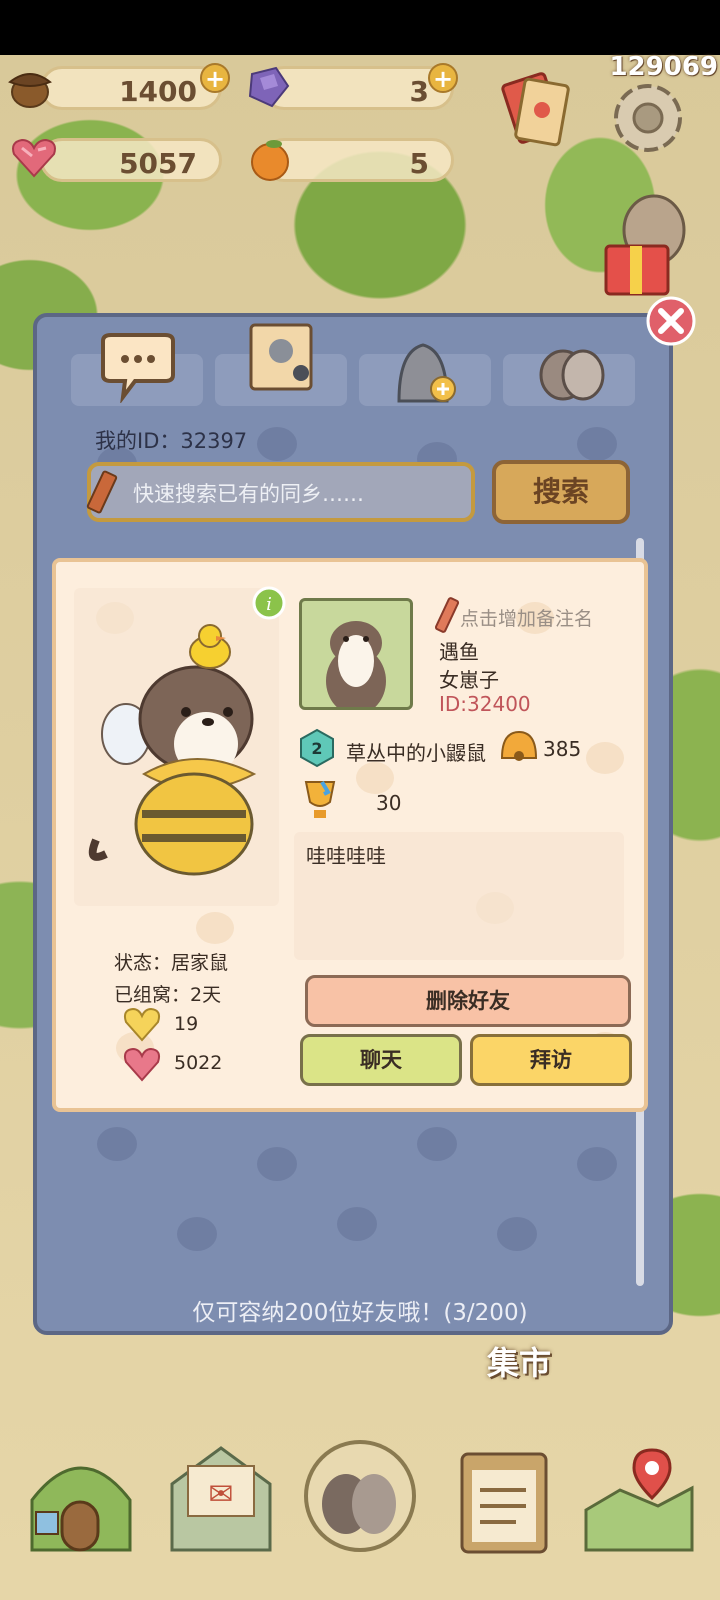 This screenshot has width=720, height=1600. What do you see at coordinates (536, 110) in the screenshot?
I see `letter-cards-icon` at bounding box center [536, 110].